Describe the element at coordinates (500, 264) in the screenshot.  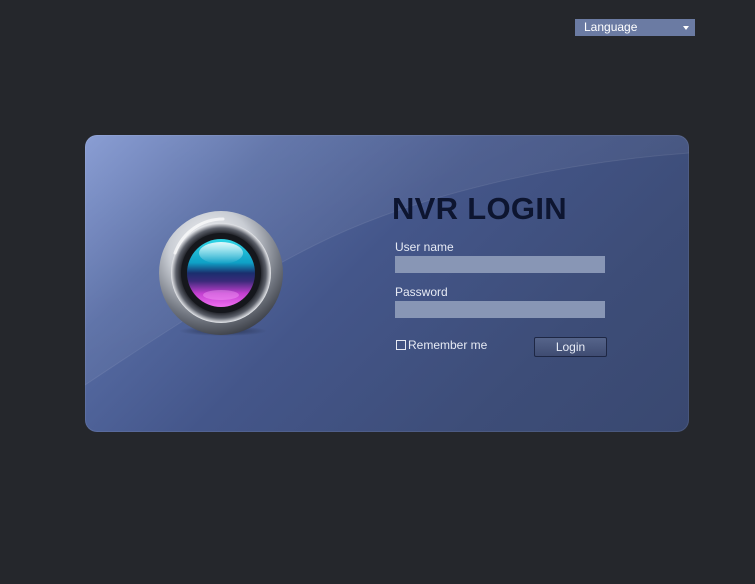
I see `username-input` at that location.